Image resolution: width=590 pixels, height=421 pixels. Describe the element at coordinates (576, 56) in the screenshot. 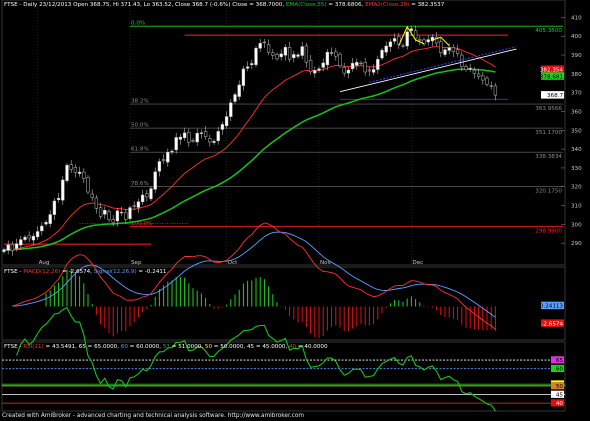

I see `price-axis-label: 390` at that location.